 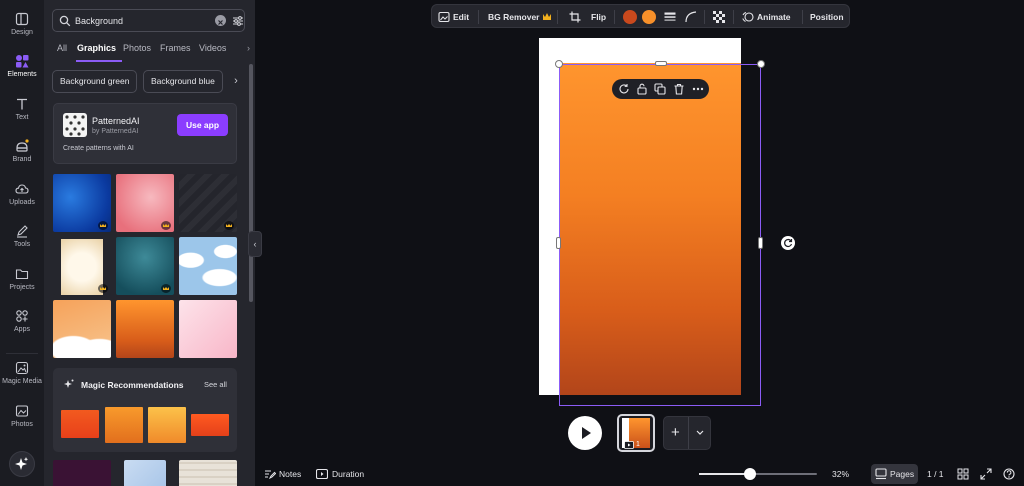 What do you see at coordinates (700, 433) in the screenshot?
I see `chevron-down-icon` at bounding box center [700, 433].